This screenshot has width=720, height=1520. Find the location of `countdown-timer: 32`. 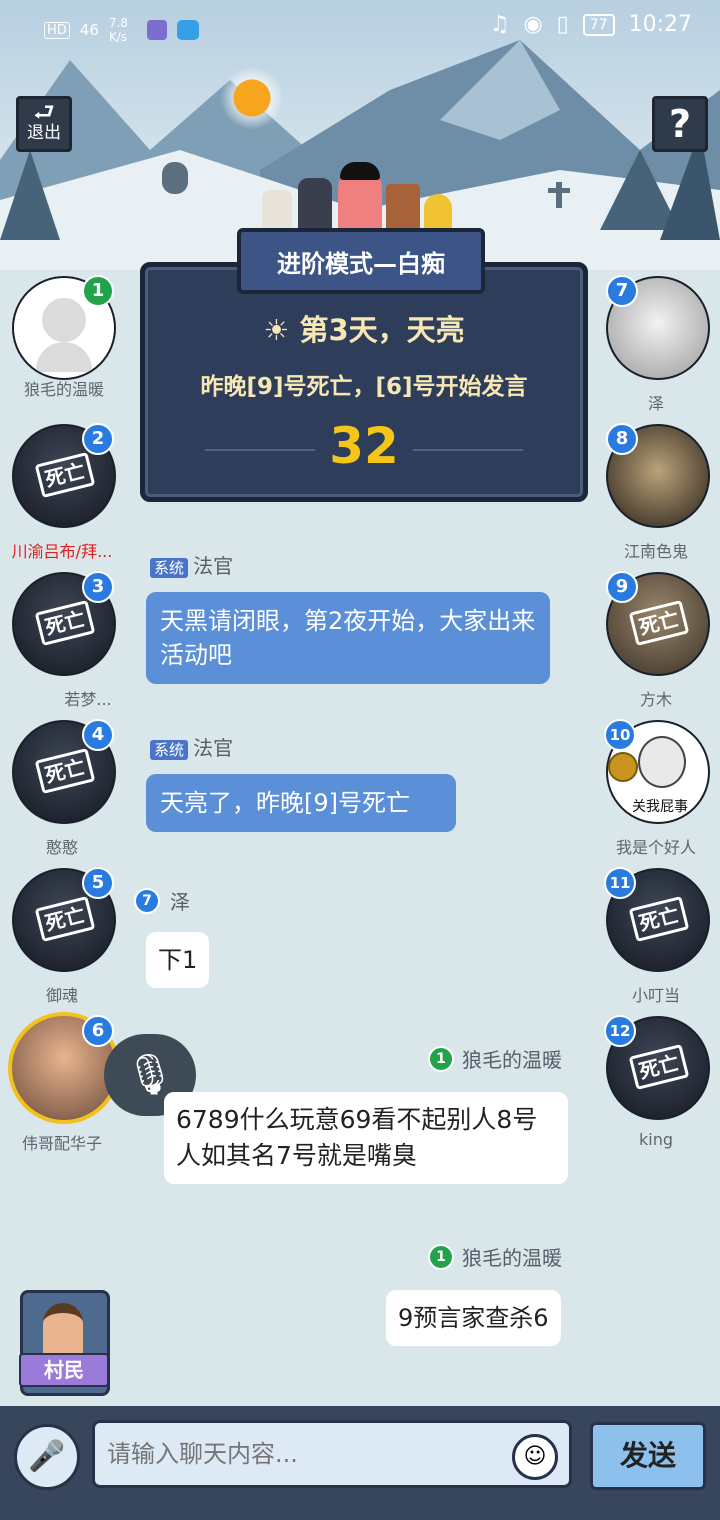

countdown-timer: 32 is located at coordinates (364, 446).